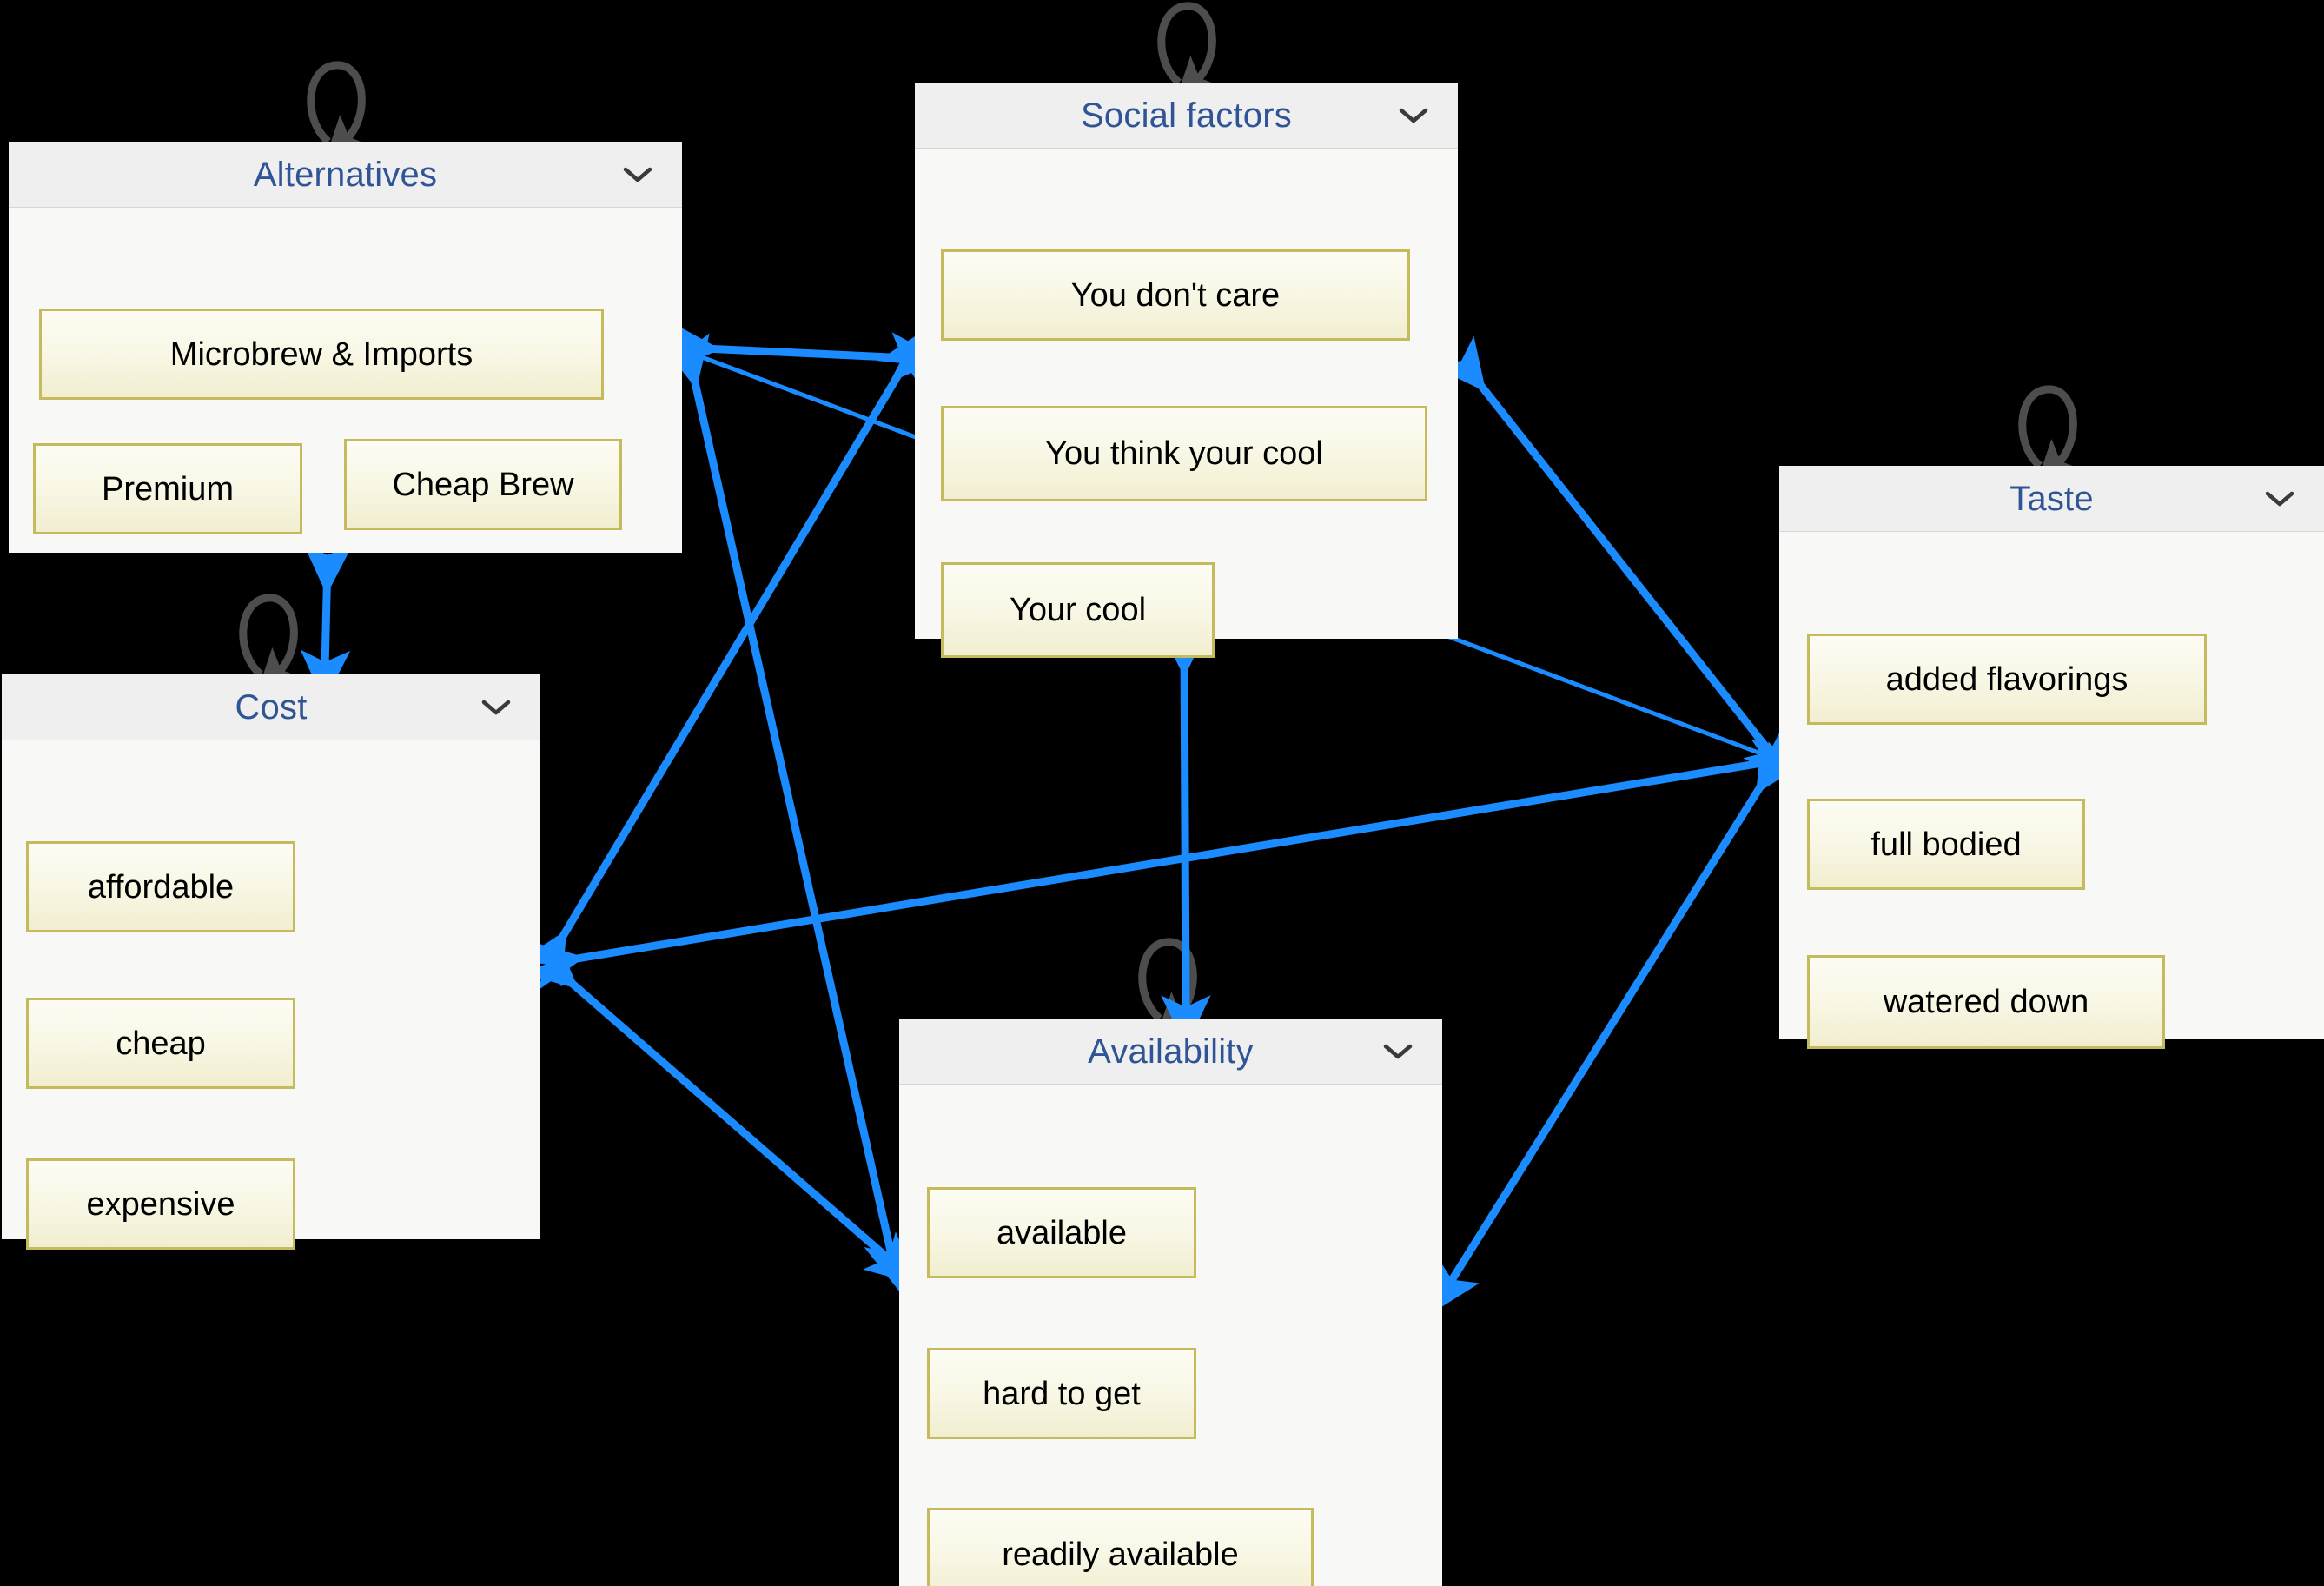 The width and height of the screenshot is (2324, 1586). Describe the element at coordinates (271, 962) in the screenshot. I see `panel-cost: Cost affordable cheap expensive` at that location.